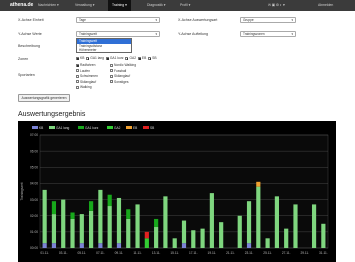 Image resolution: width=355 pixels, height=262 pixels. What do you see at coordinates (156, 253) in the screenshot?
I see `x-tick-label: 13.11.` at bounding box center [156, 253].